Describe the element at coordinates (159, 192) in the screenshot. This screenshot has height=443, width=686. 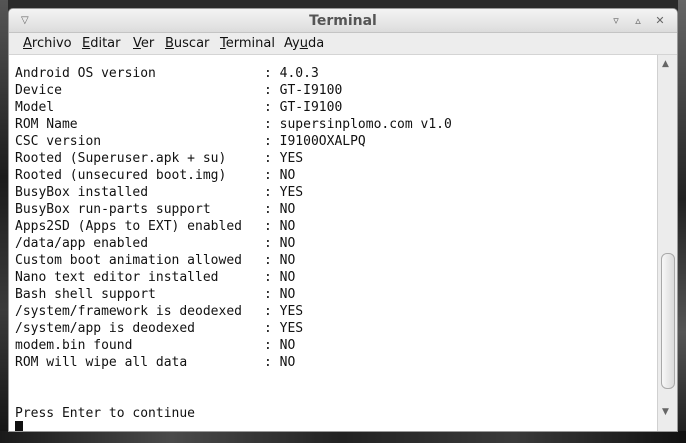
I see `terminal-line: BusyBox installed: YES` at that location.